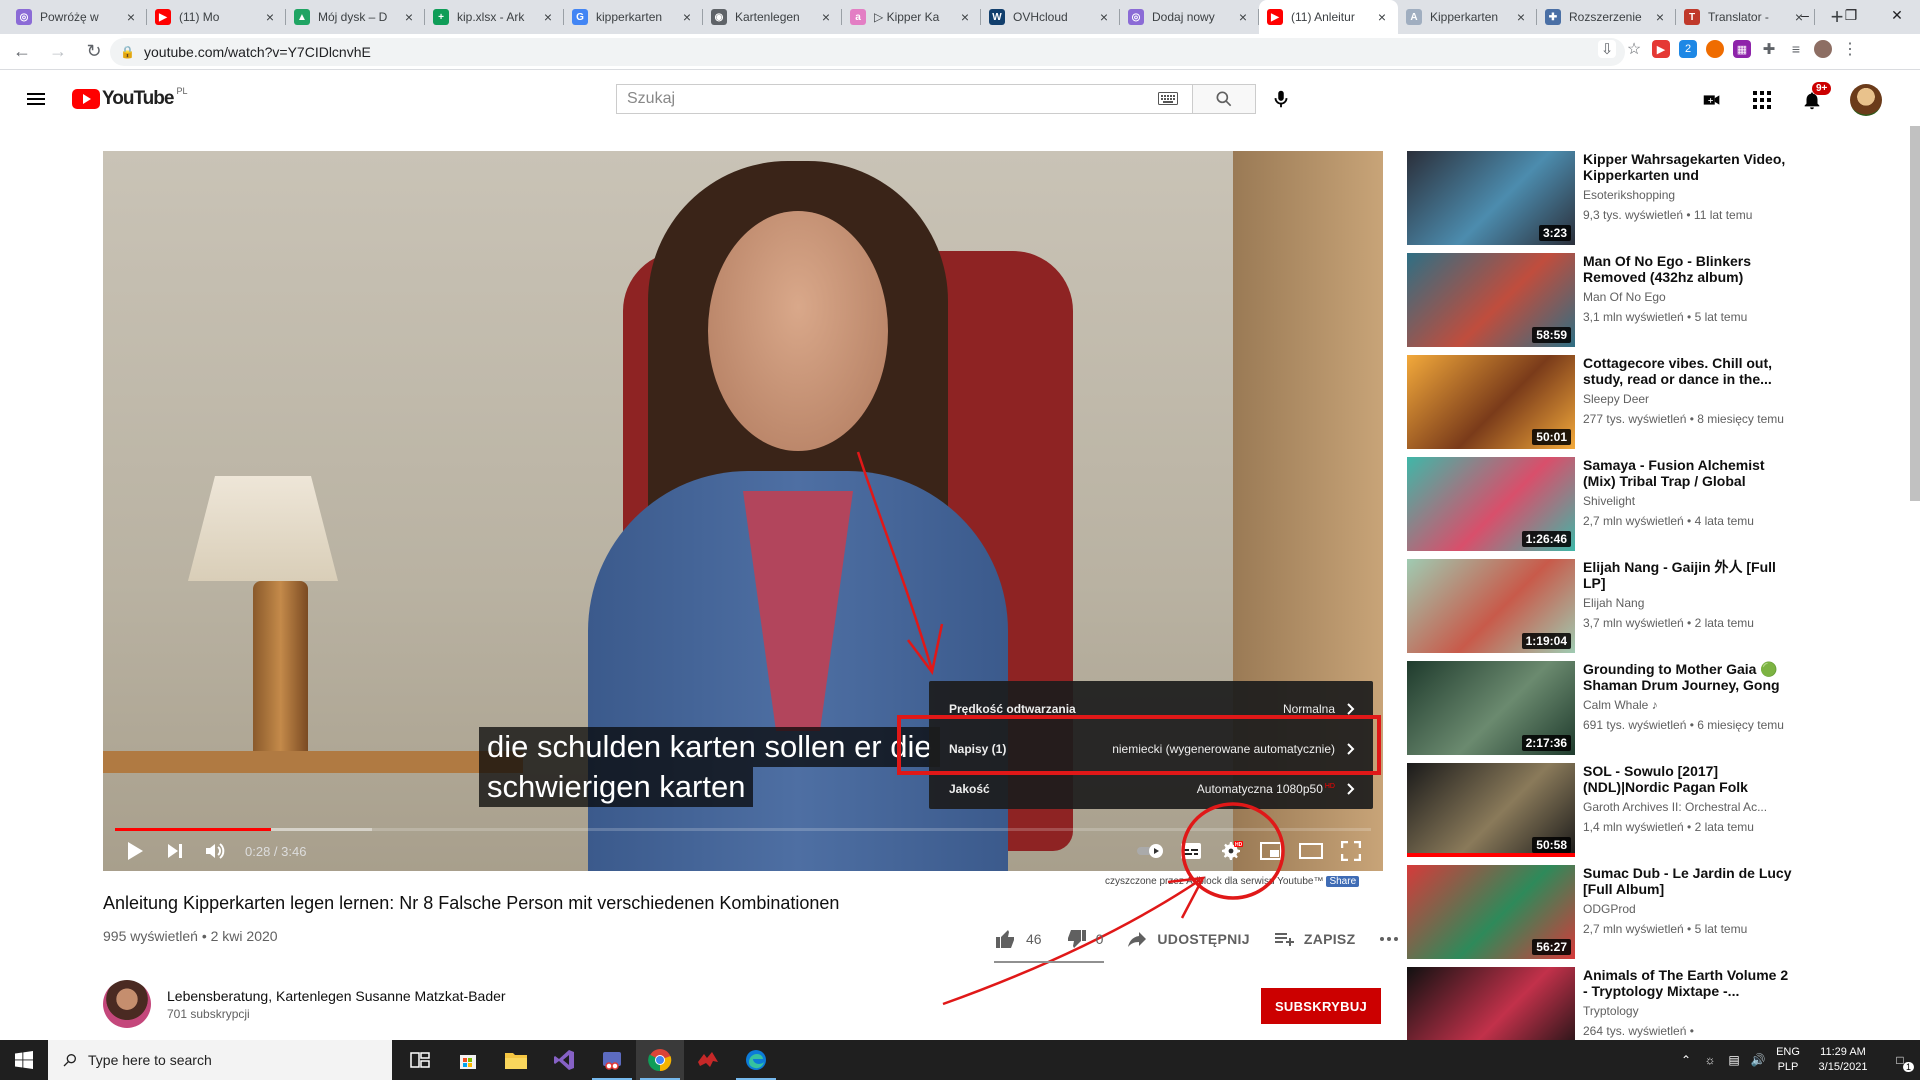  What do you see at coordinates (1688, 49) in the screenshot?
I see `extension-blue-icon: 2` at bounding box center [1688, 49].